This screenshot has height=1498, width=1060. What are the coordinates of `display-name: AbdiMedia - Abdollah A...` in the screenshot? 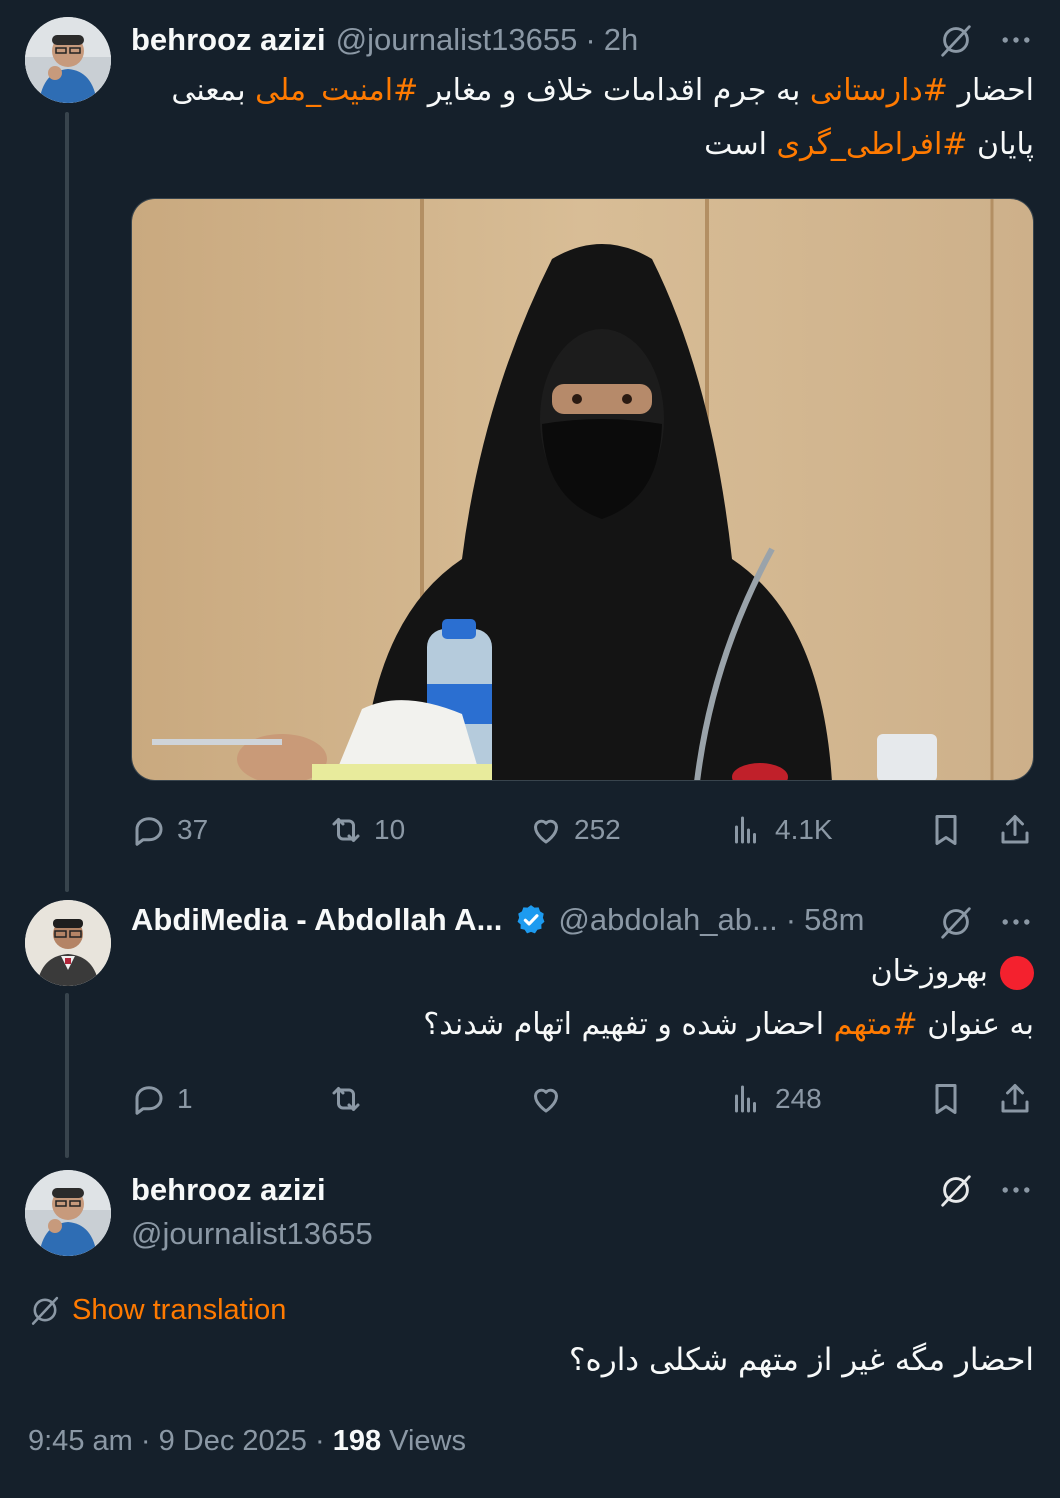 It's located at (316, 920).